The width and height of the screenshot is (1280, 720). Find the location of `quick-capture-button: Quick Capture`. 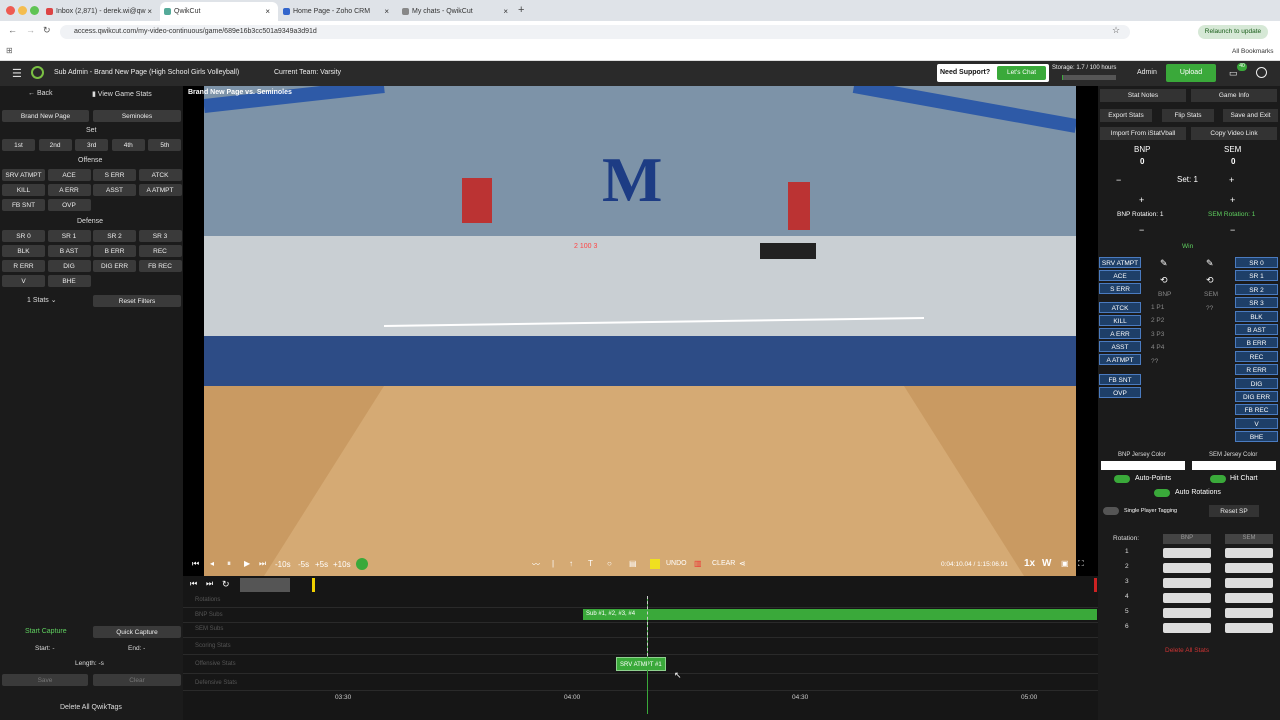

quick-capture-button: Quick Capture is located at coordinates (137, 632).